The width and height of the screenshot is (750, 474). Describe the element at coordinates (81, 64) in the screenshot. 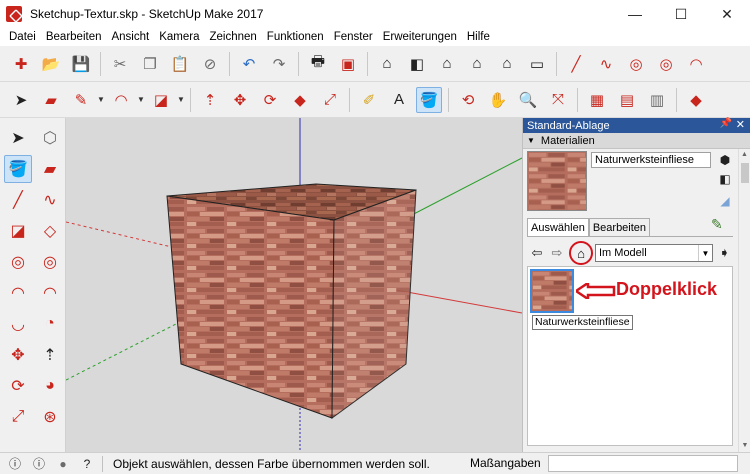

I see `save-icon: 💾` at that location.